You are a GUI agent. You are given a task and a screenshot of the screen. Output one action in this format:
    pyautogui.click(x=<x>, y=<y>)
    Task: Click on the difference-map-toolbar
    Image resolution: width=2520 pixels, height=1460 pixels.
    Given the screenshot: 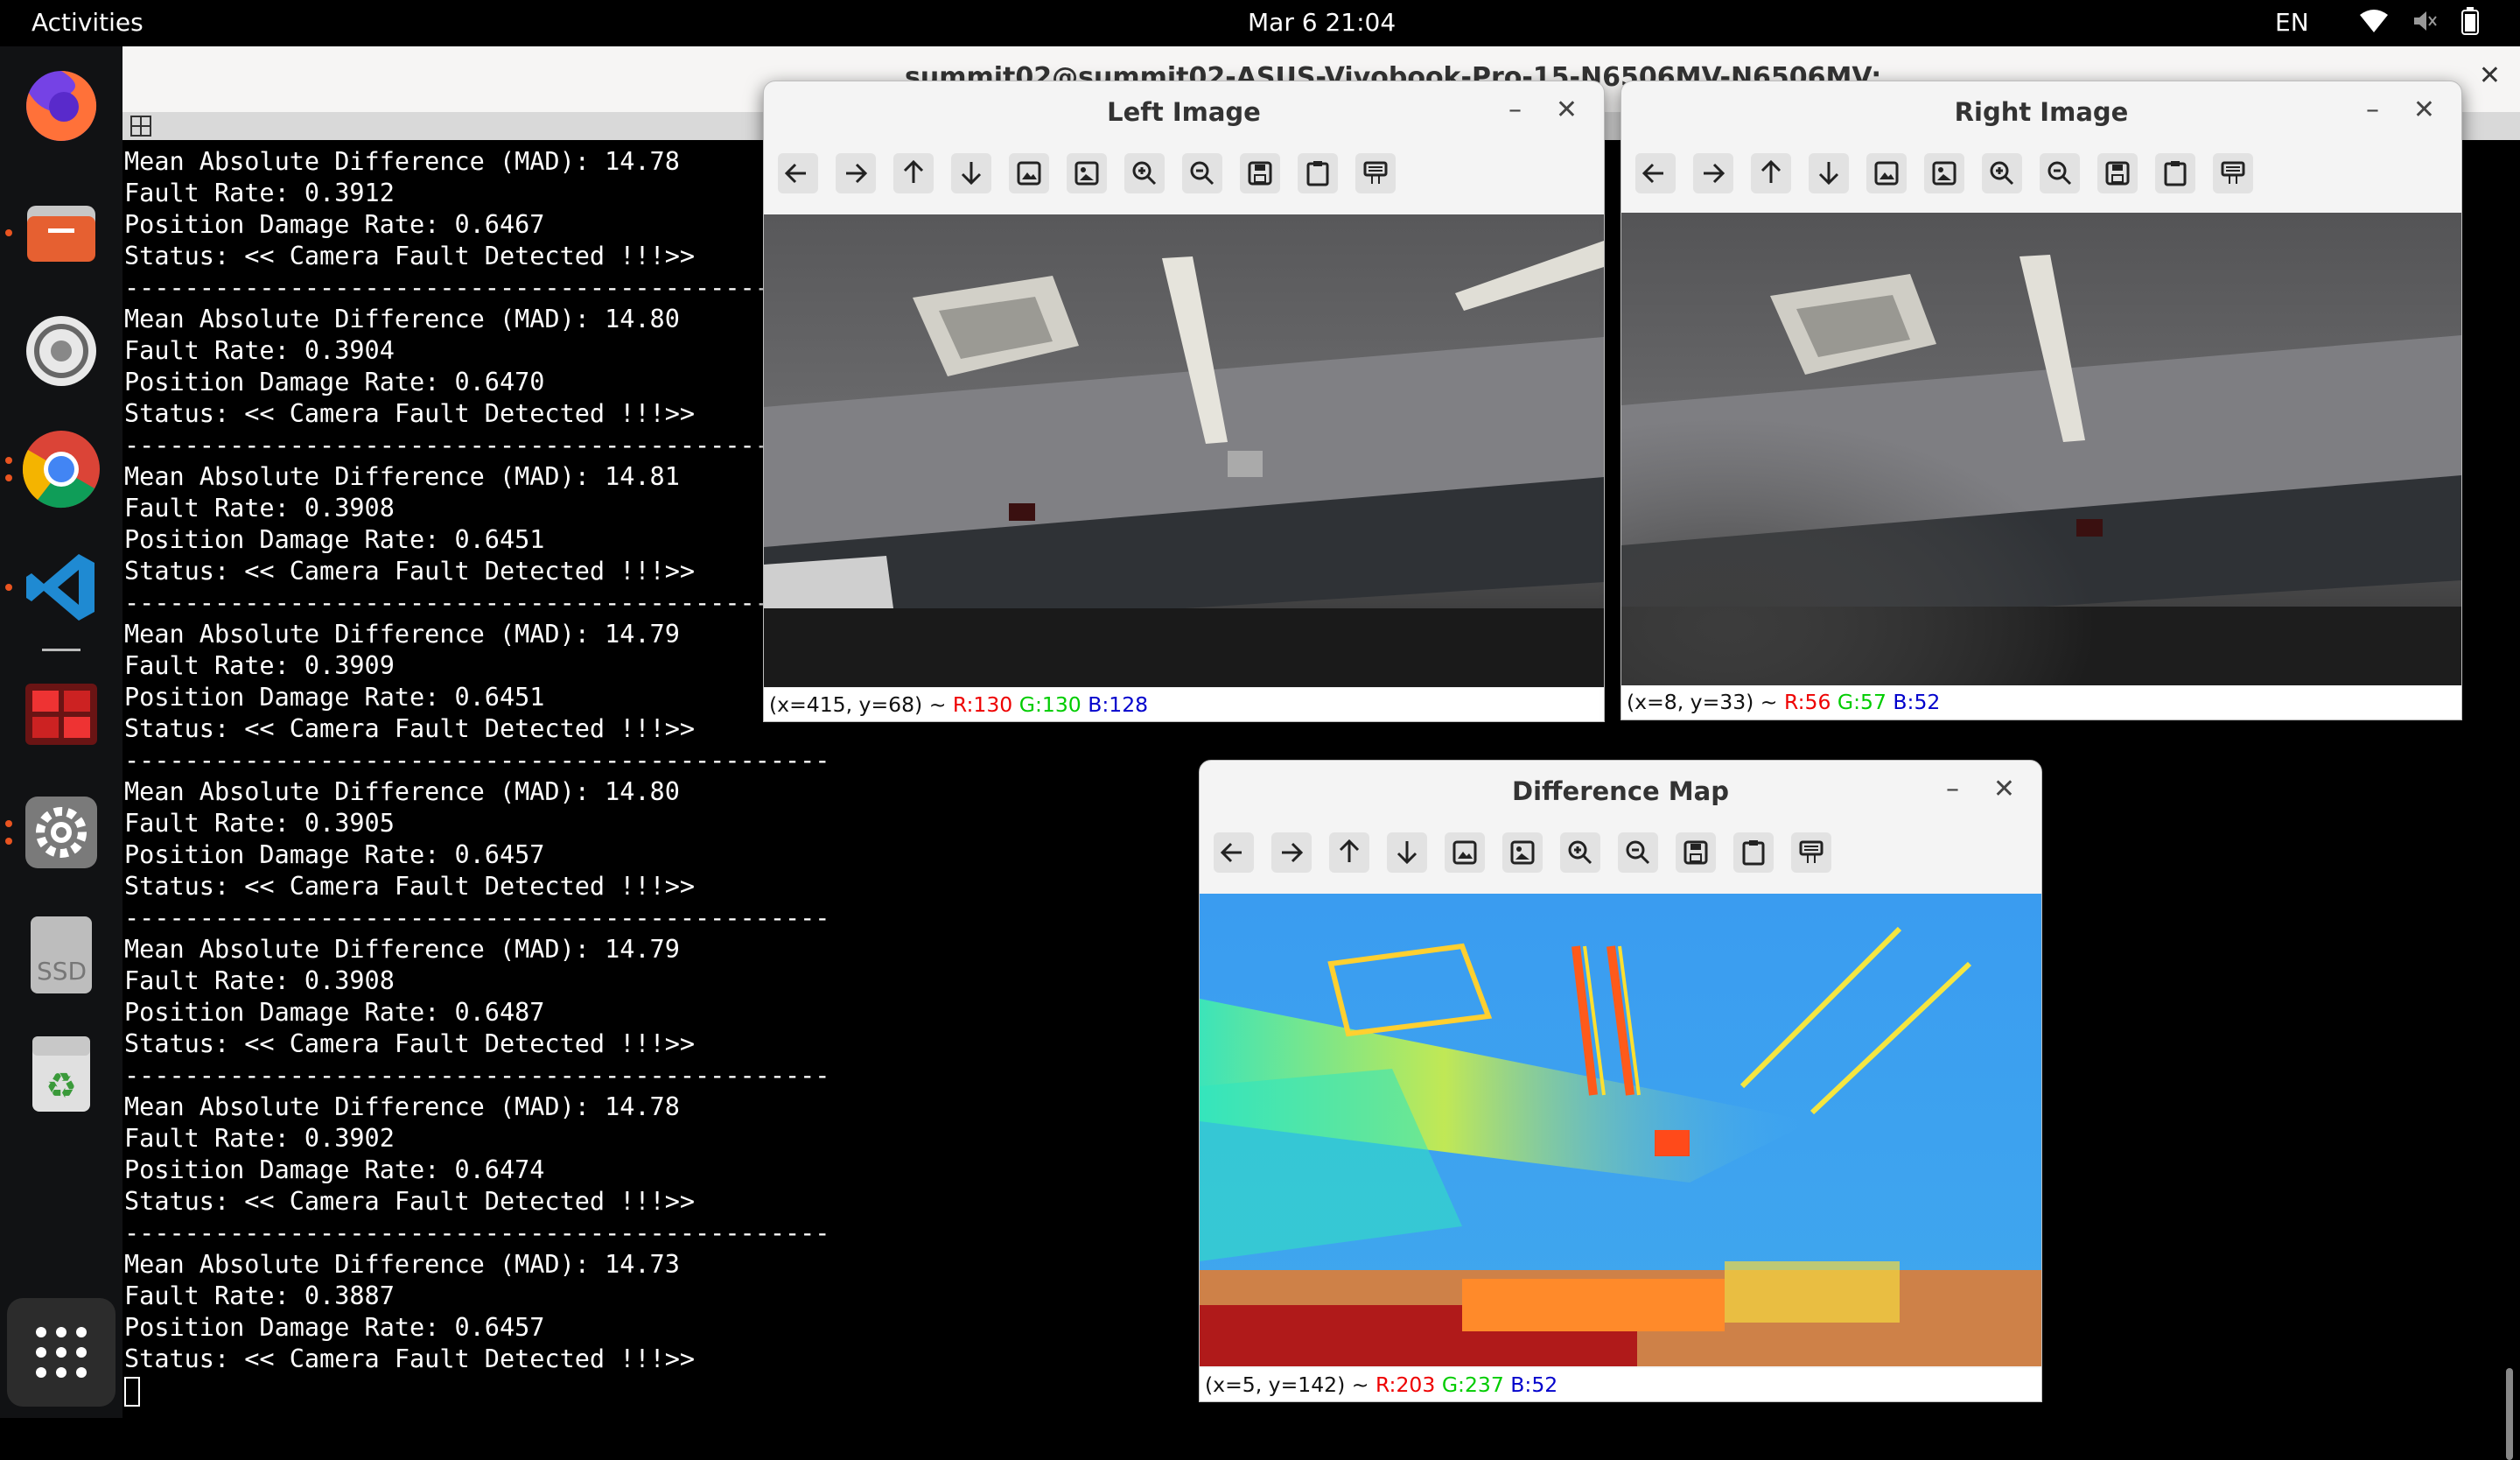 What is the action you would take?
    pyautogui.click(x=1522, y=852)
    